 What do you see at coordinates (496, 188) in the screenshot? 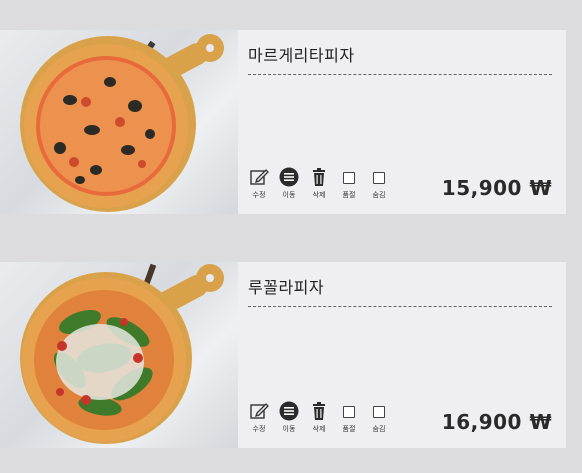
I see `menu-price: 15,900 ₩` at bounding box center [496, 188].